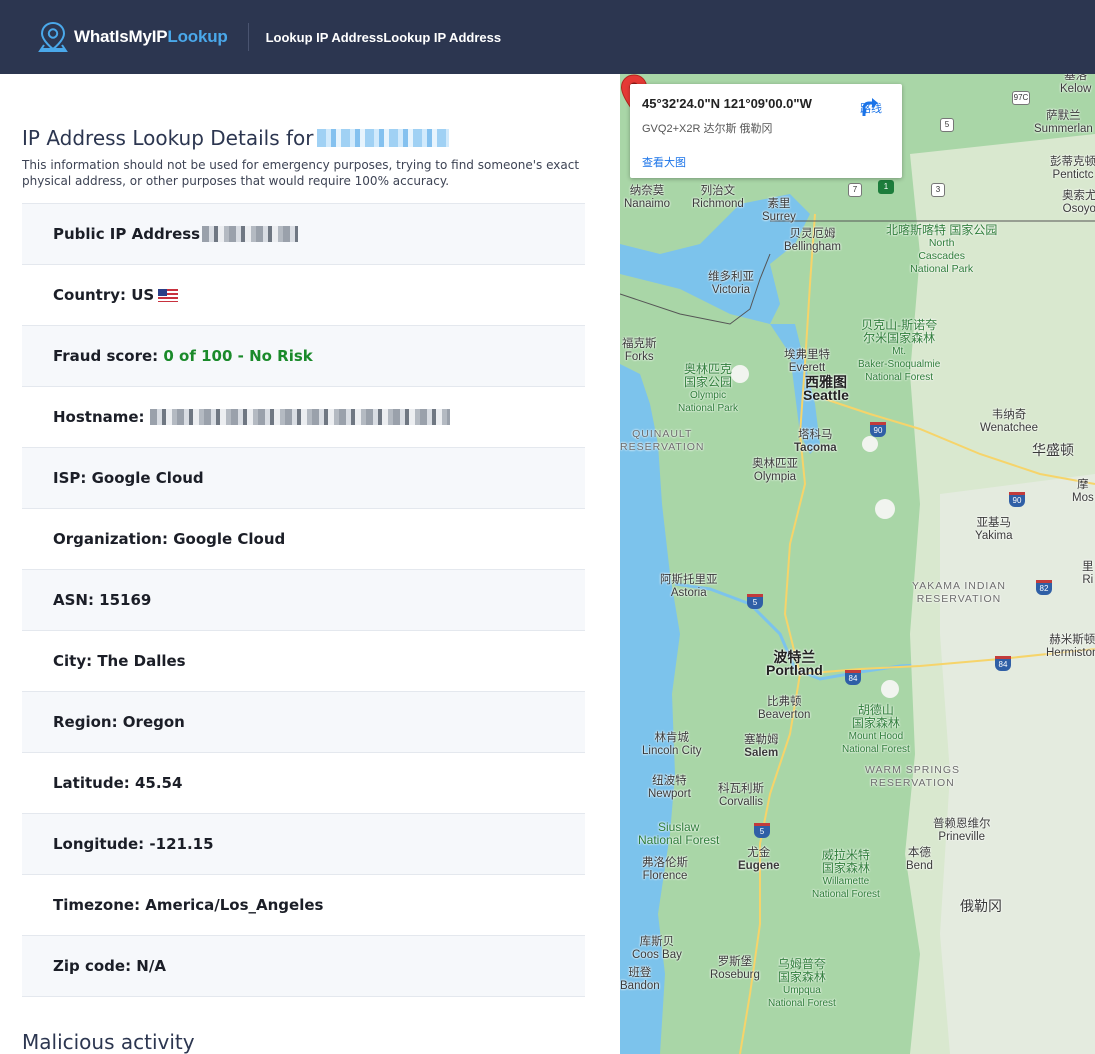 The height and width of the screenshot is (1054, 1095). I want to click on interstate-90-shield: 90, so click(878, 429).